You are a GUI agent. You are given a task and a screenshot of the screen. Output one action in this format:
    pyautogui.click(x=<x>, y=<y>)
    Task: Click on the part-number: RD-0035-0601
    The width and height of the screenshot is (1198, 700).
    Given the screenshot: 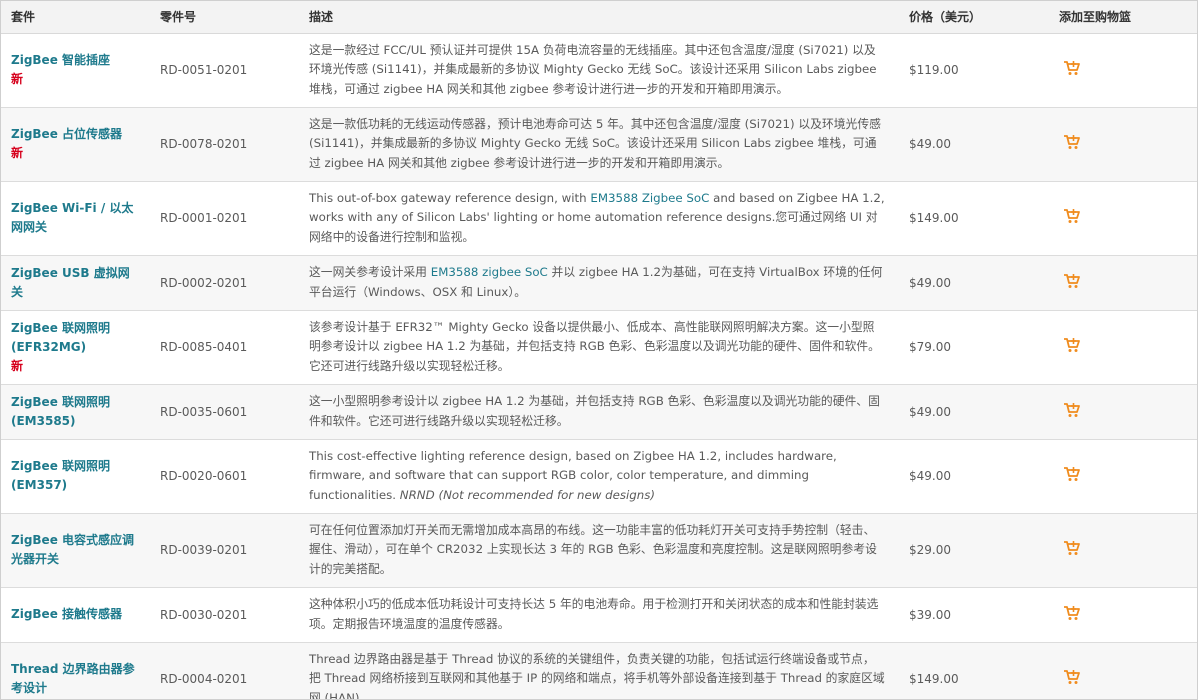 What is the action you would take?
    pyautogui.click(x=204, y=411)
    